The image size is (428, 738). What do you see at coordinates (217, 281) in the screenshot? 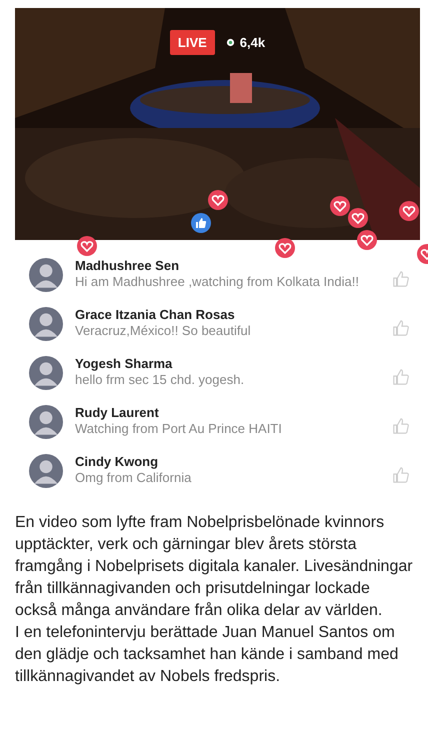
I see `comment-text: Hi am Madhushree ,watching from Kolkata India!!` at bounding box center [217, 281].